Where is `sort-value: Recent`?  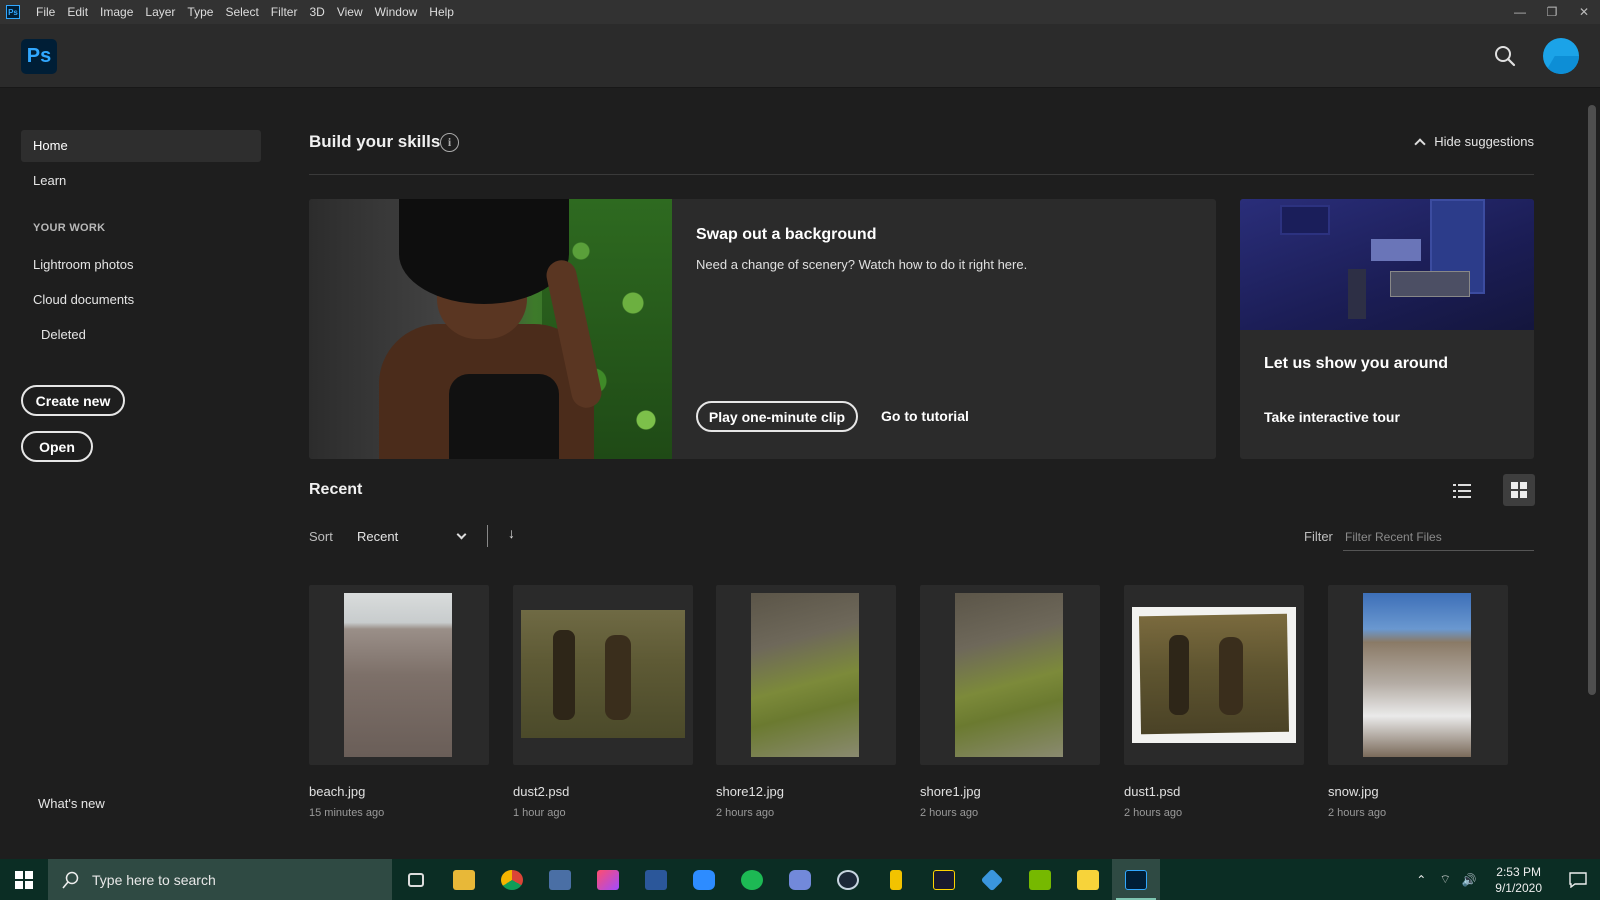
sort-value: Recent is located at coordinates (378, 536).